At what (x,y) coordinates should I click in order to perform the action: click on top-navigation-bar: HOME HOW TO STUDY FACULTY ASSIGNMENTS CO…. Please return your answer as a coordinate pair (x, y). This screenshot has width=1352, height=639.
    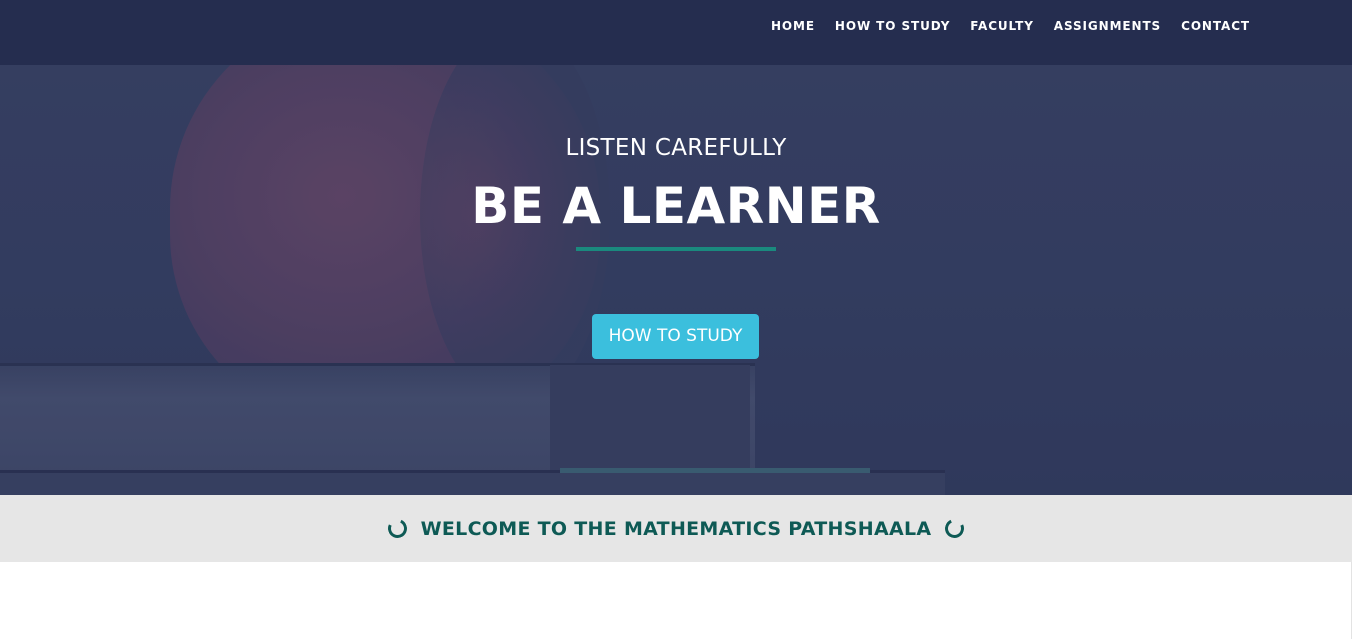
    Looking at the image, I should click on (676, 32).